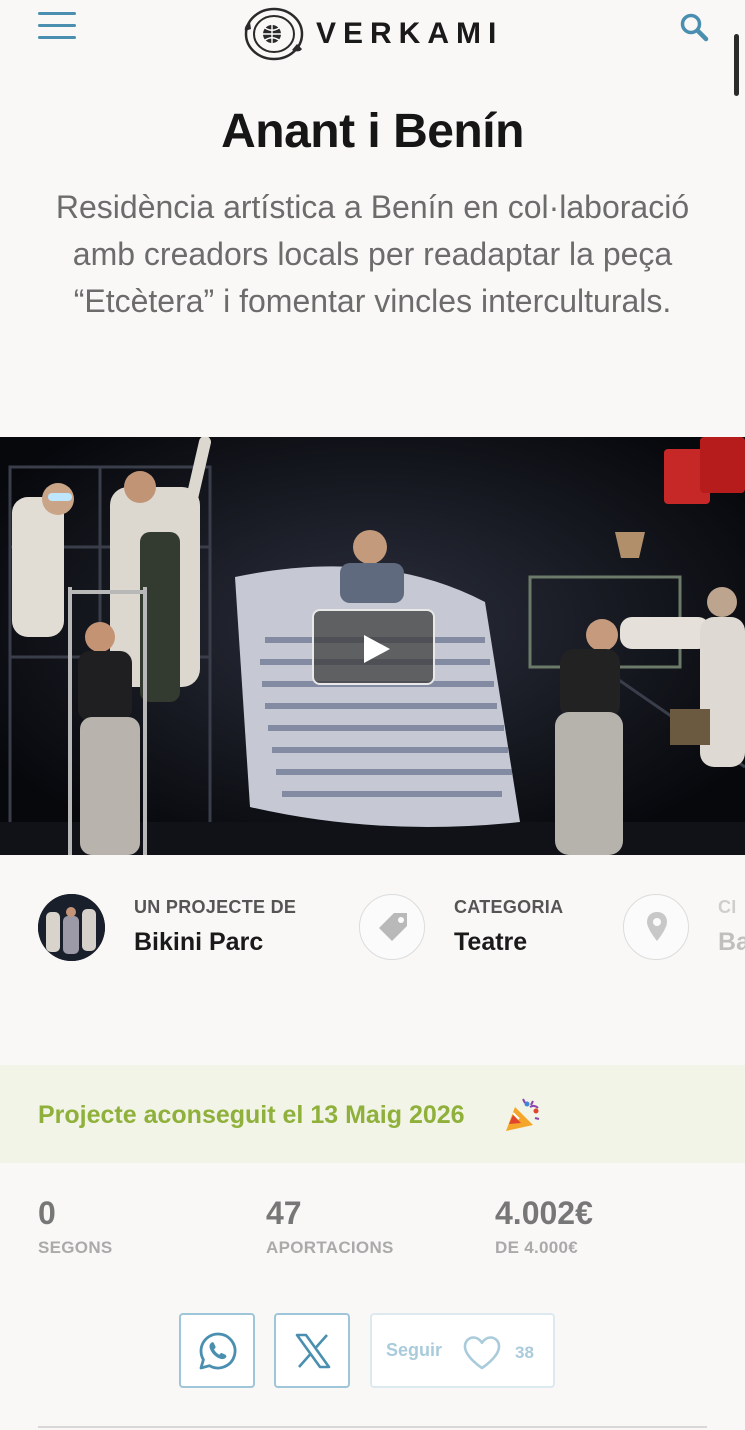  I want to click on share-x-button, so click(312, 1350).